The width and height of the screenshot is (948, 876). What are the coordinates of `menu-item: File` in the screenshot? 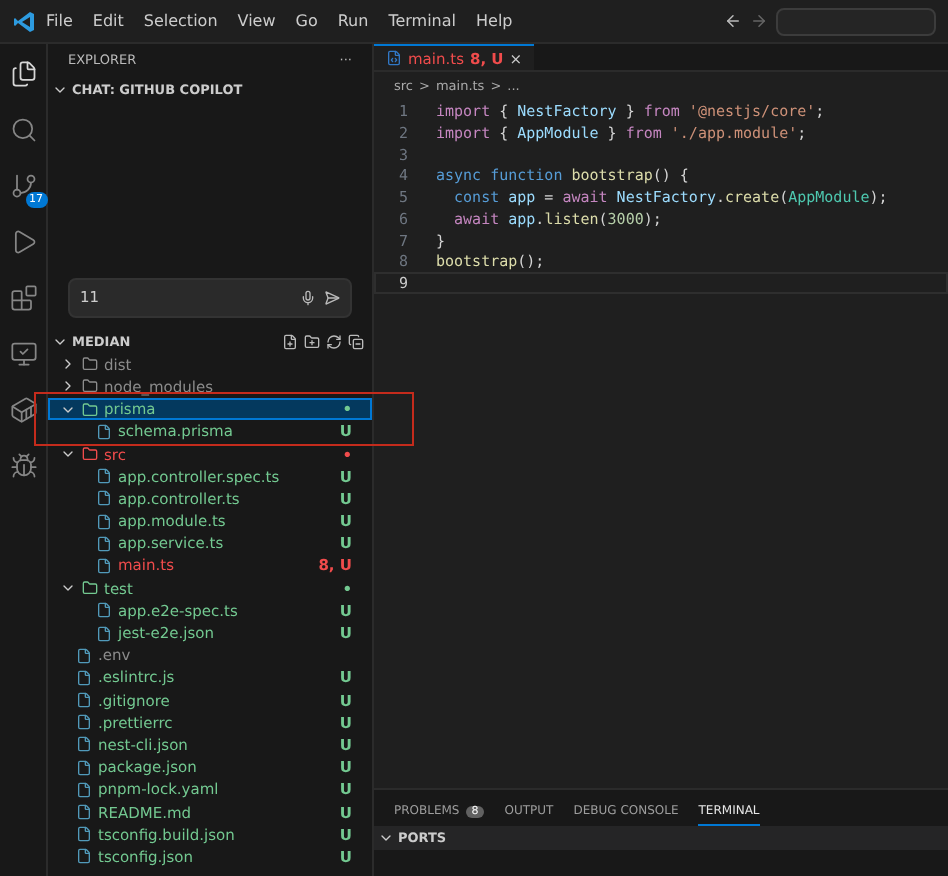 It's located at (59, 21).